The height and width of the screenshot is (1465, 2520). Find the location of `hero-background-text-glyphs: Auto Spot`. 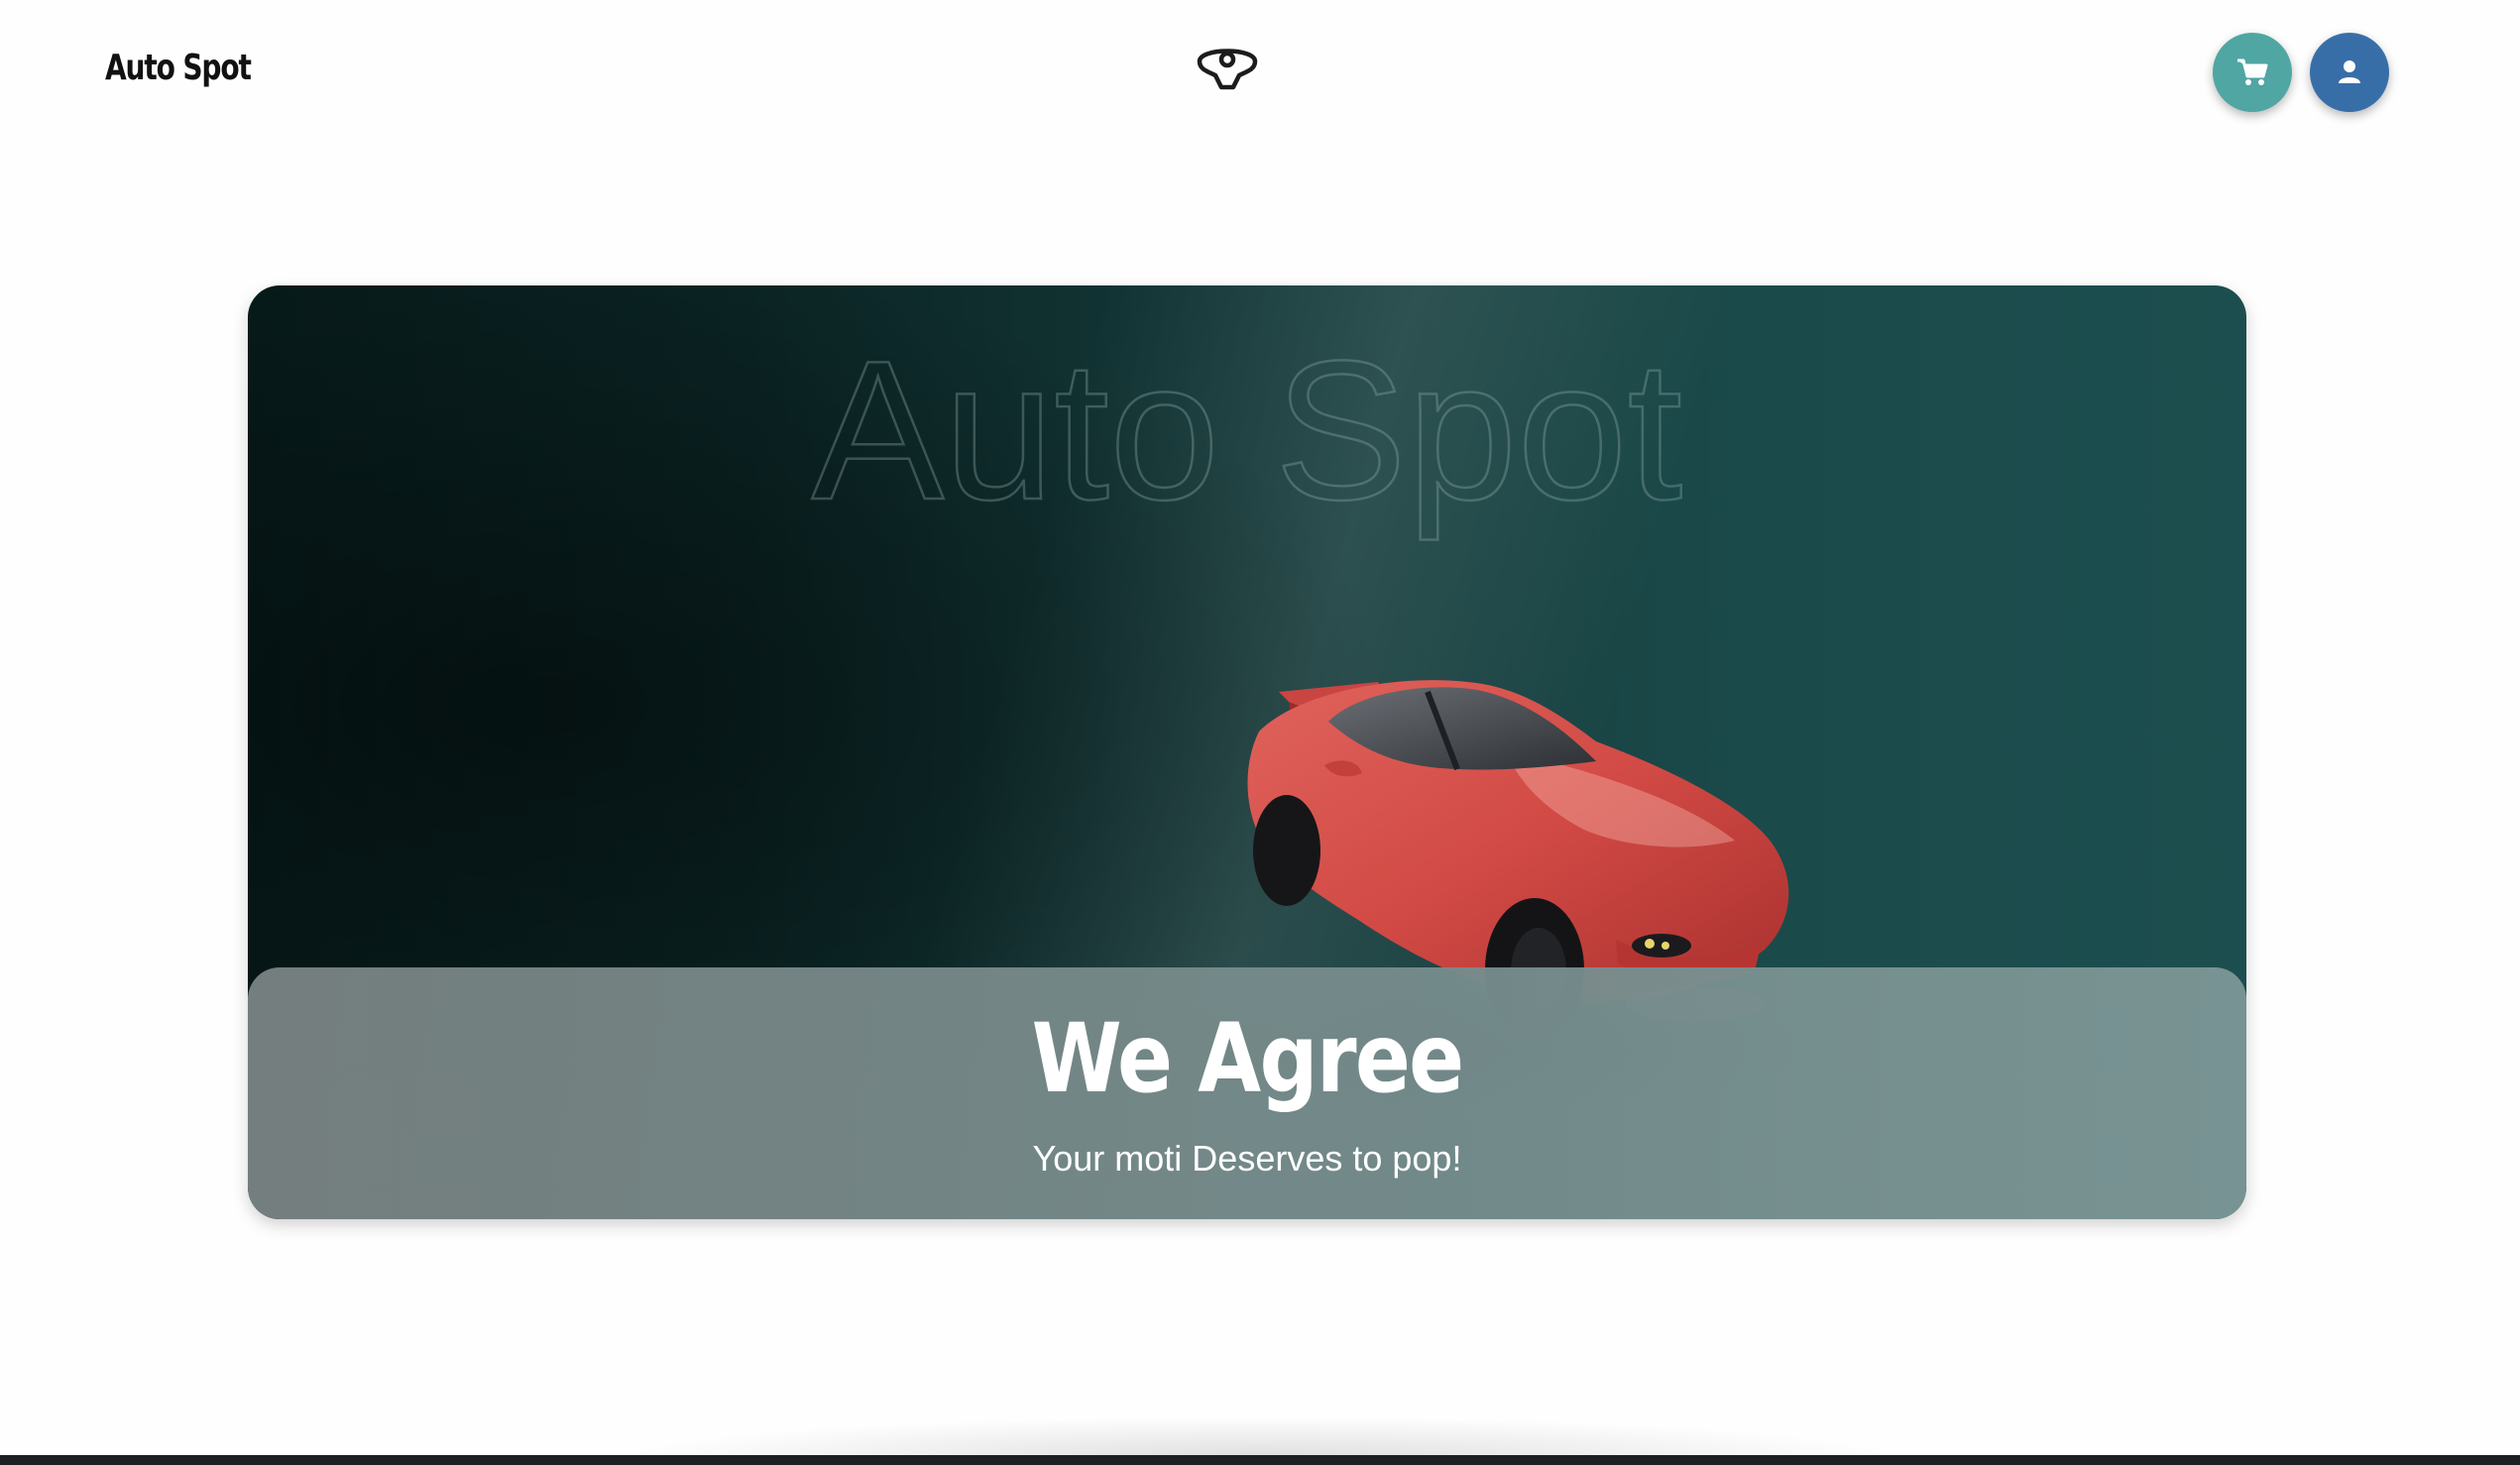

hero-background-text-glyphs: Auto Spot is located at coordinates (1247, 430).